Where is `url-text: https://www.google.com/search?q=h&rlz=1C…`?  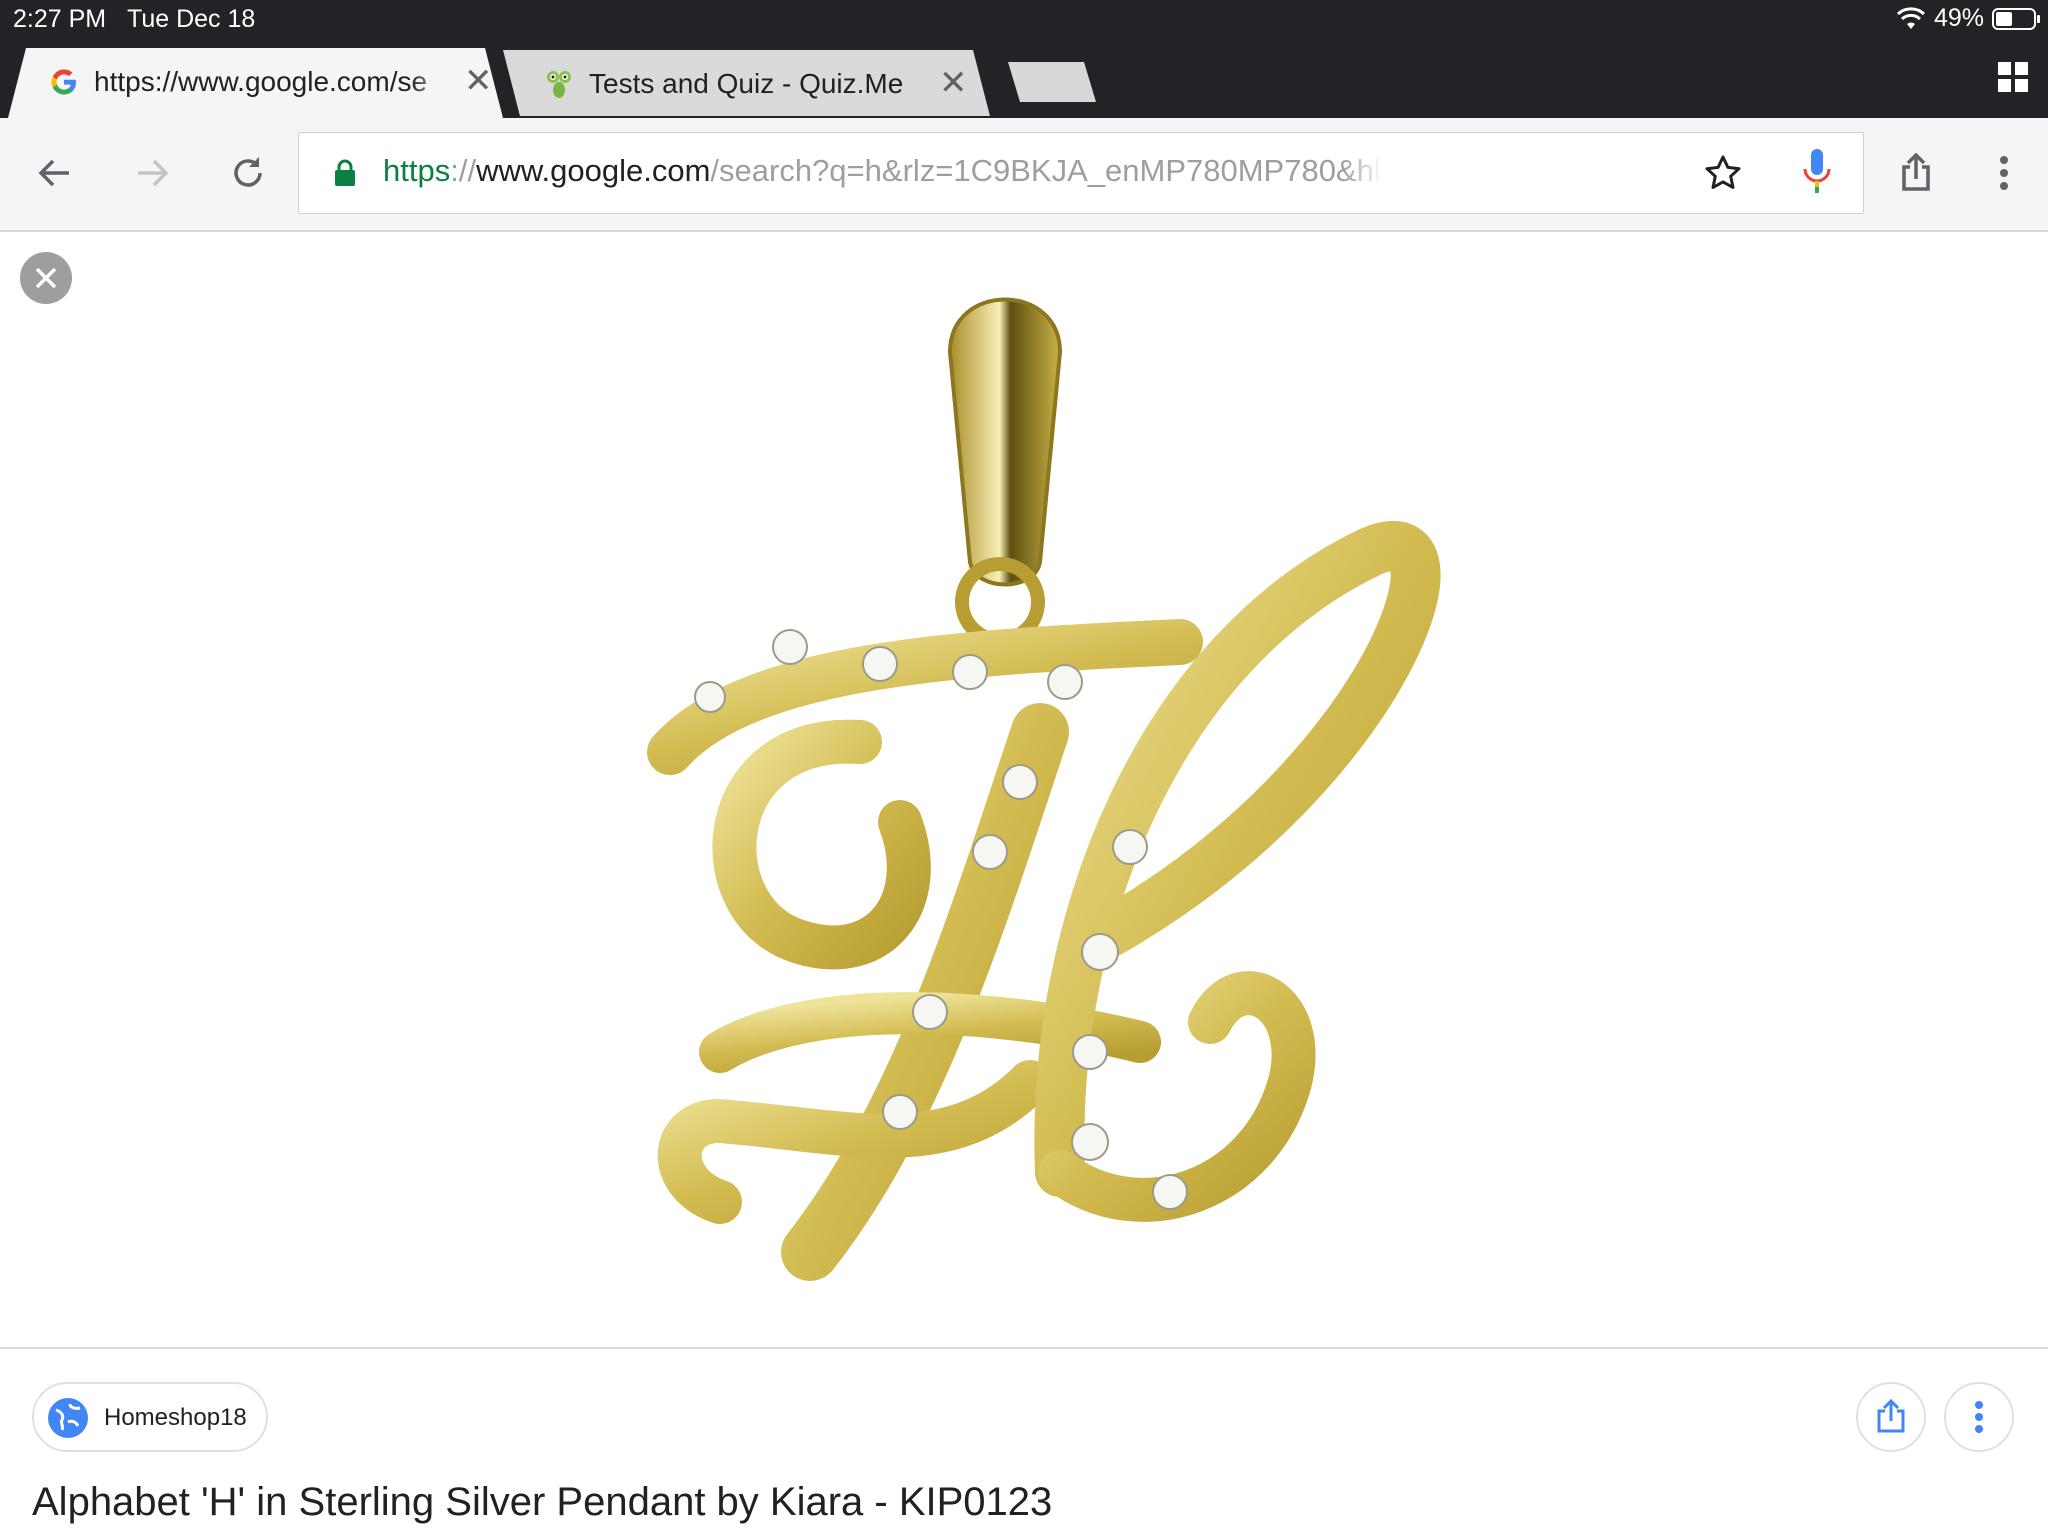 url-text: https://www.google.com/search?q=h&rlz=1C… is located at coordinates (883, 171).